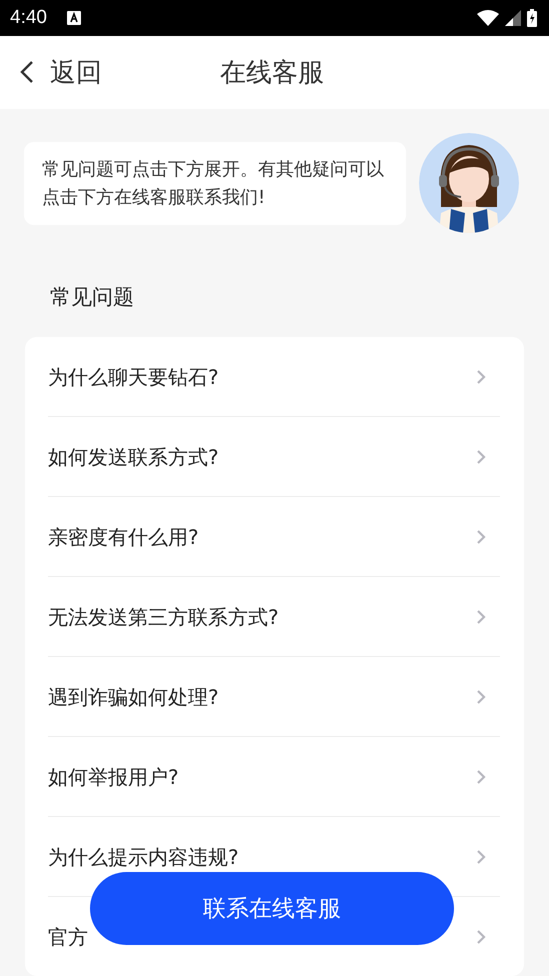 This screenshot has width=549, height=976. What do you see at coordinates (163, 617) in the screenshot?
I see `faq-item: 无法发送第三方联系方式?` at bounding box center [163, 617].